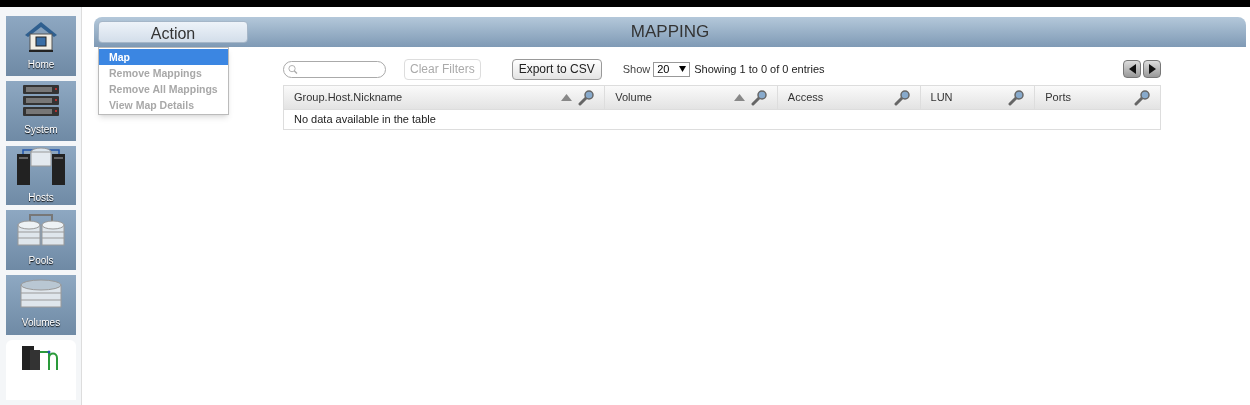  What do you see at coordinates (672, 69) in the screenshot?
I see `page-size-select: 20` at bounding box center [672, 69].